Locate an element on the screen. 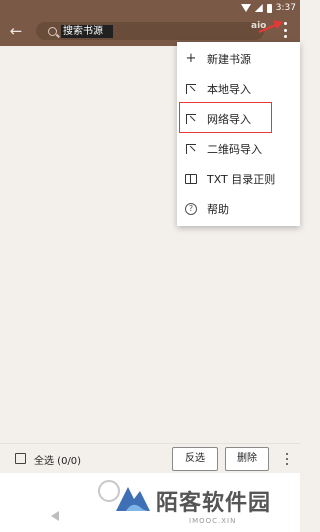  menu-item-label: 新建书源 is located at coordinates (229, 59).